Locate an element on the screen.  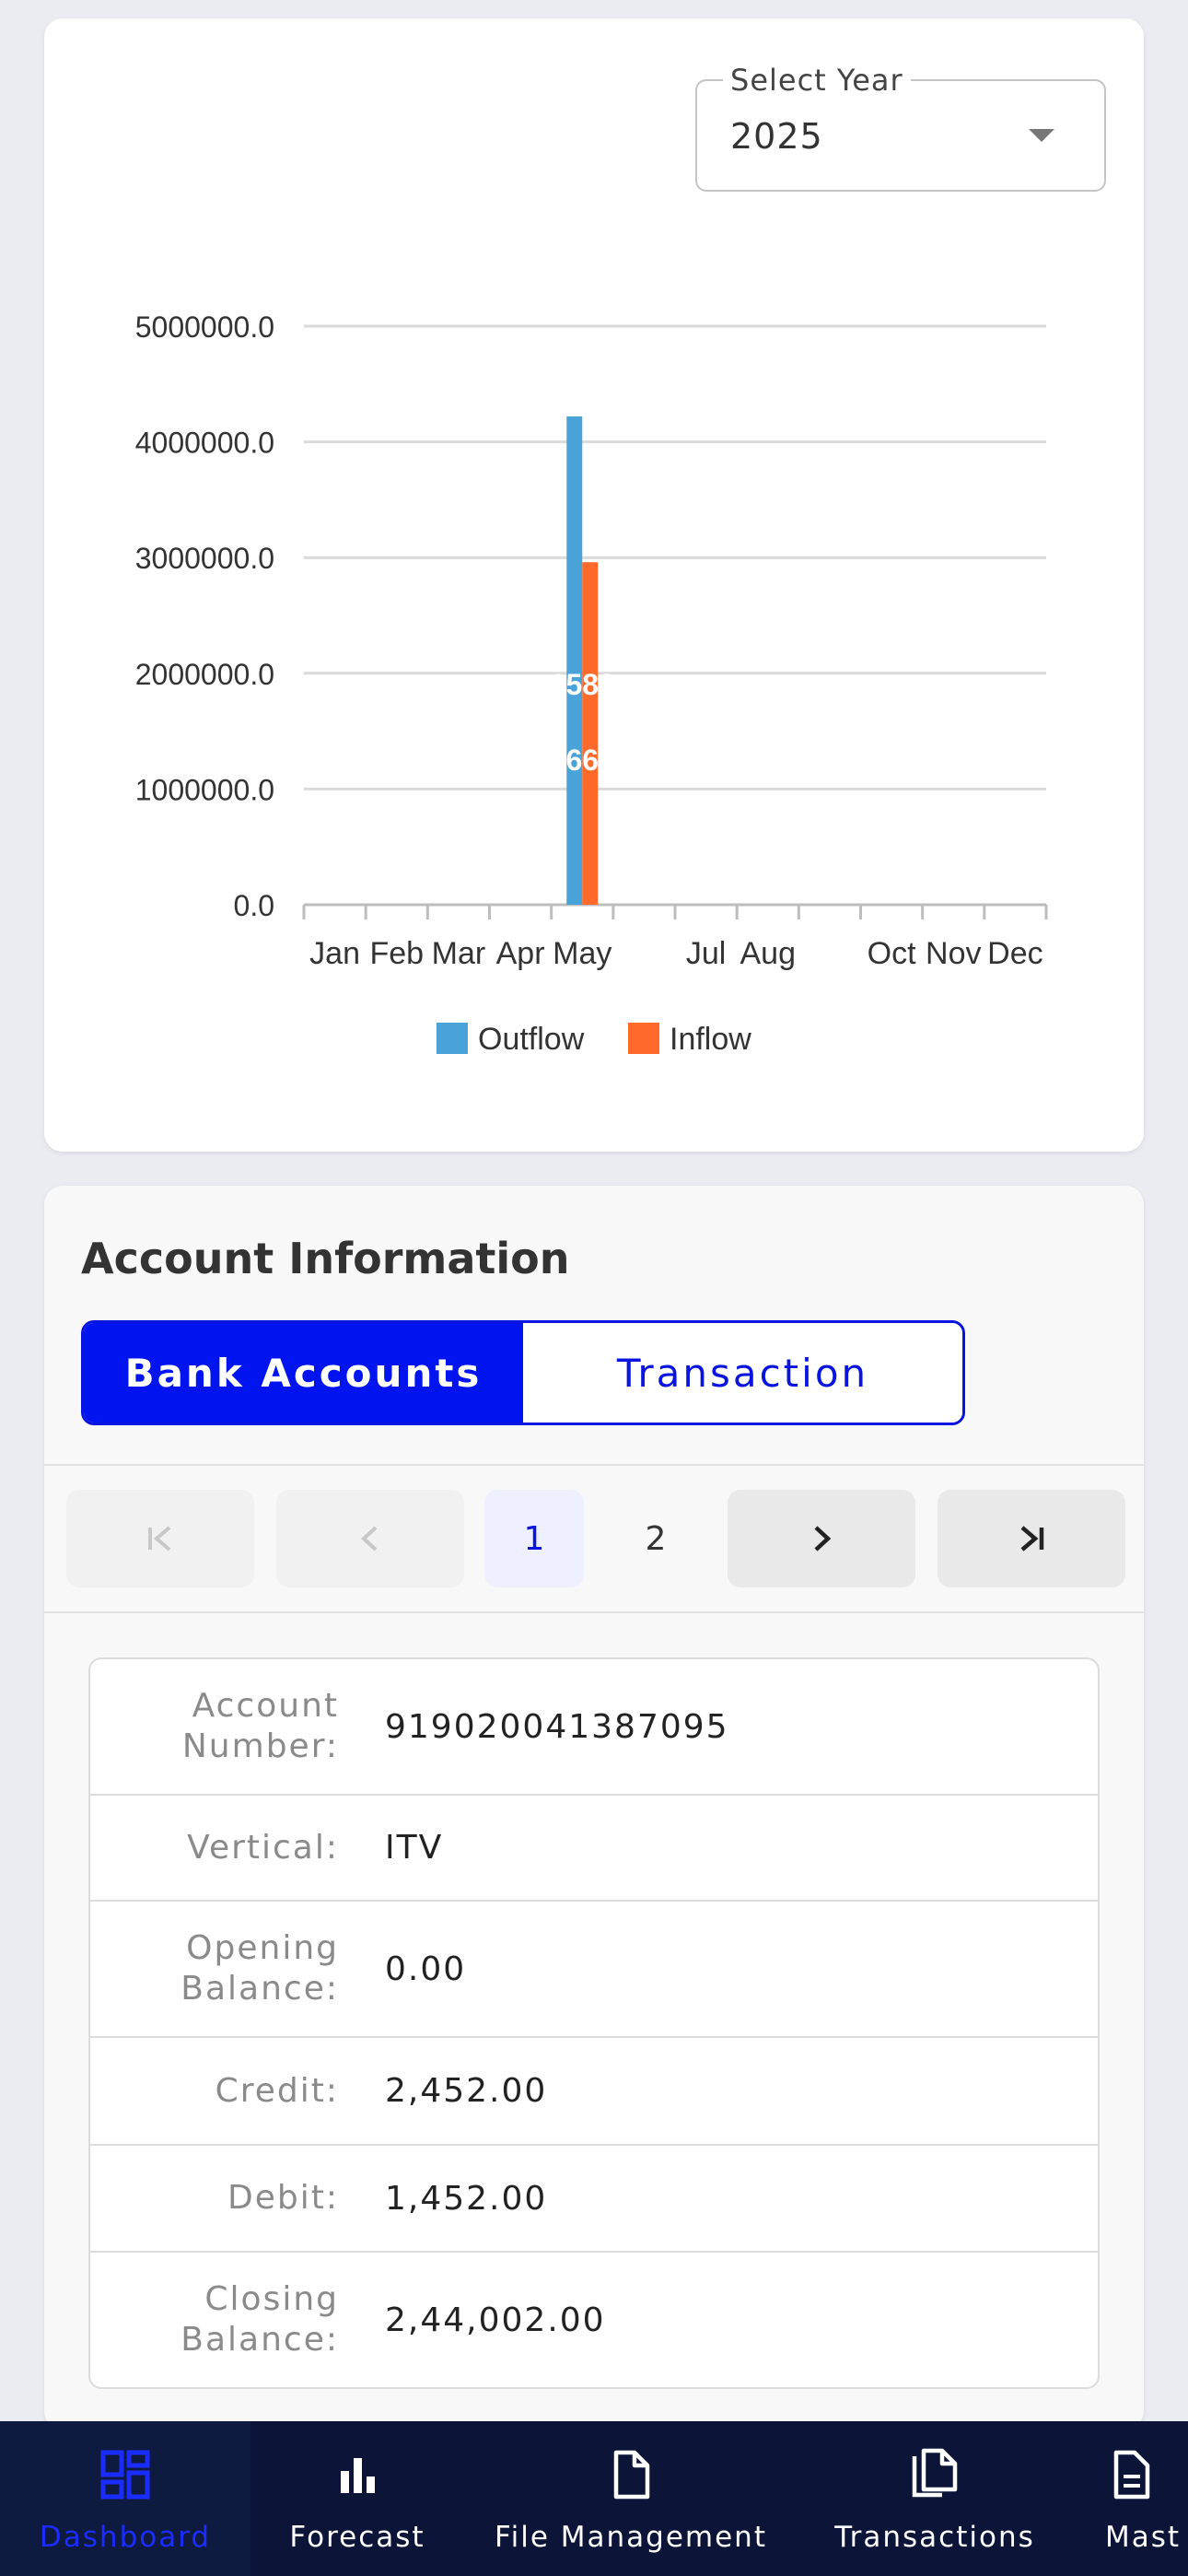
credit-value: 2,452.00 is located at coordinates (466, 2091).